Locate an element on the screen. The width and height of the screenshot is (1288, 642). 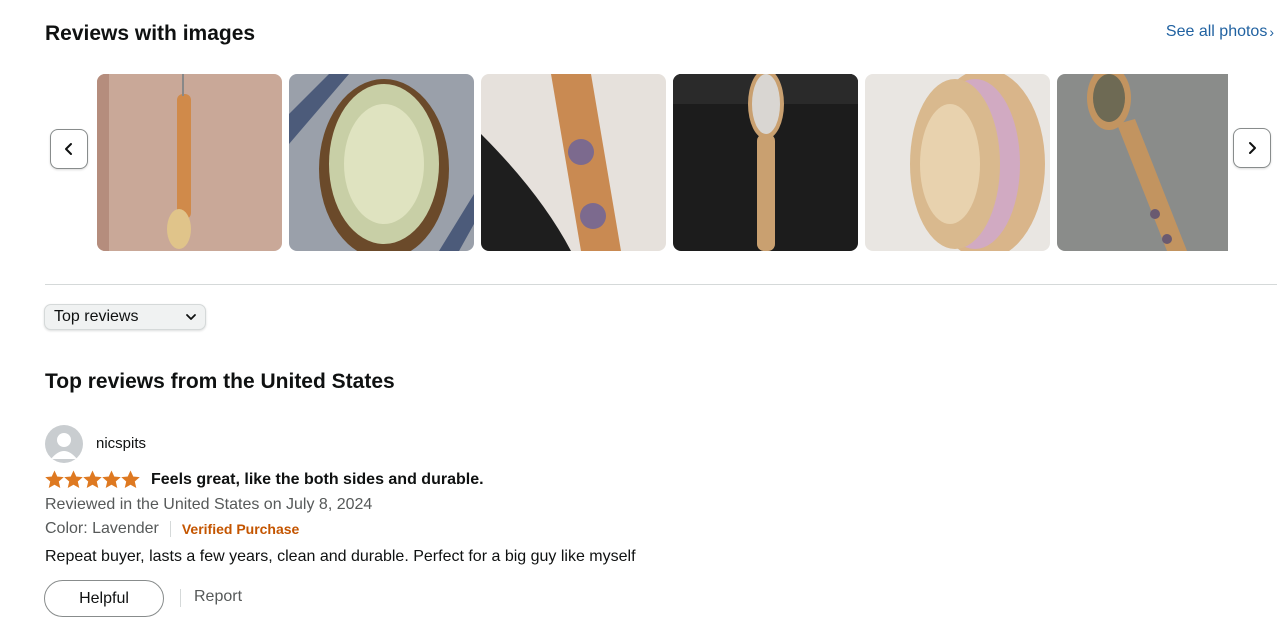
meta-separator is located at coordinates (170, 529).